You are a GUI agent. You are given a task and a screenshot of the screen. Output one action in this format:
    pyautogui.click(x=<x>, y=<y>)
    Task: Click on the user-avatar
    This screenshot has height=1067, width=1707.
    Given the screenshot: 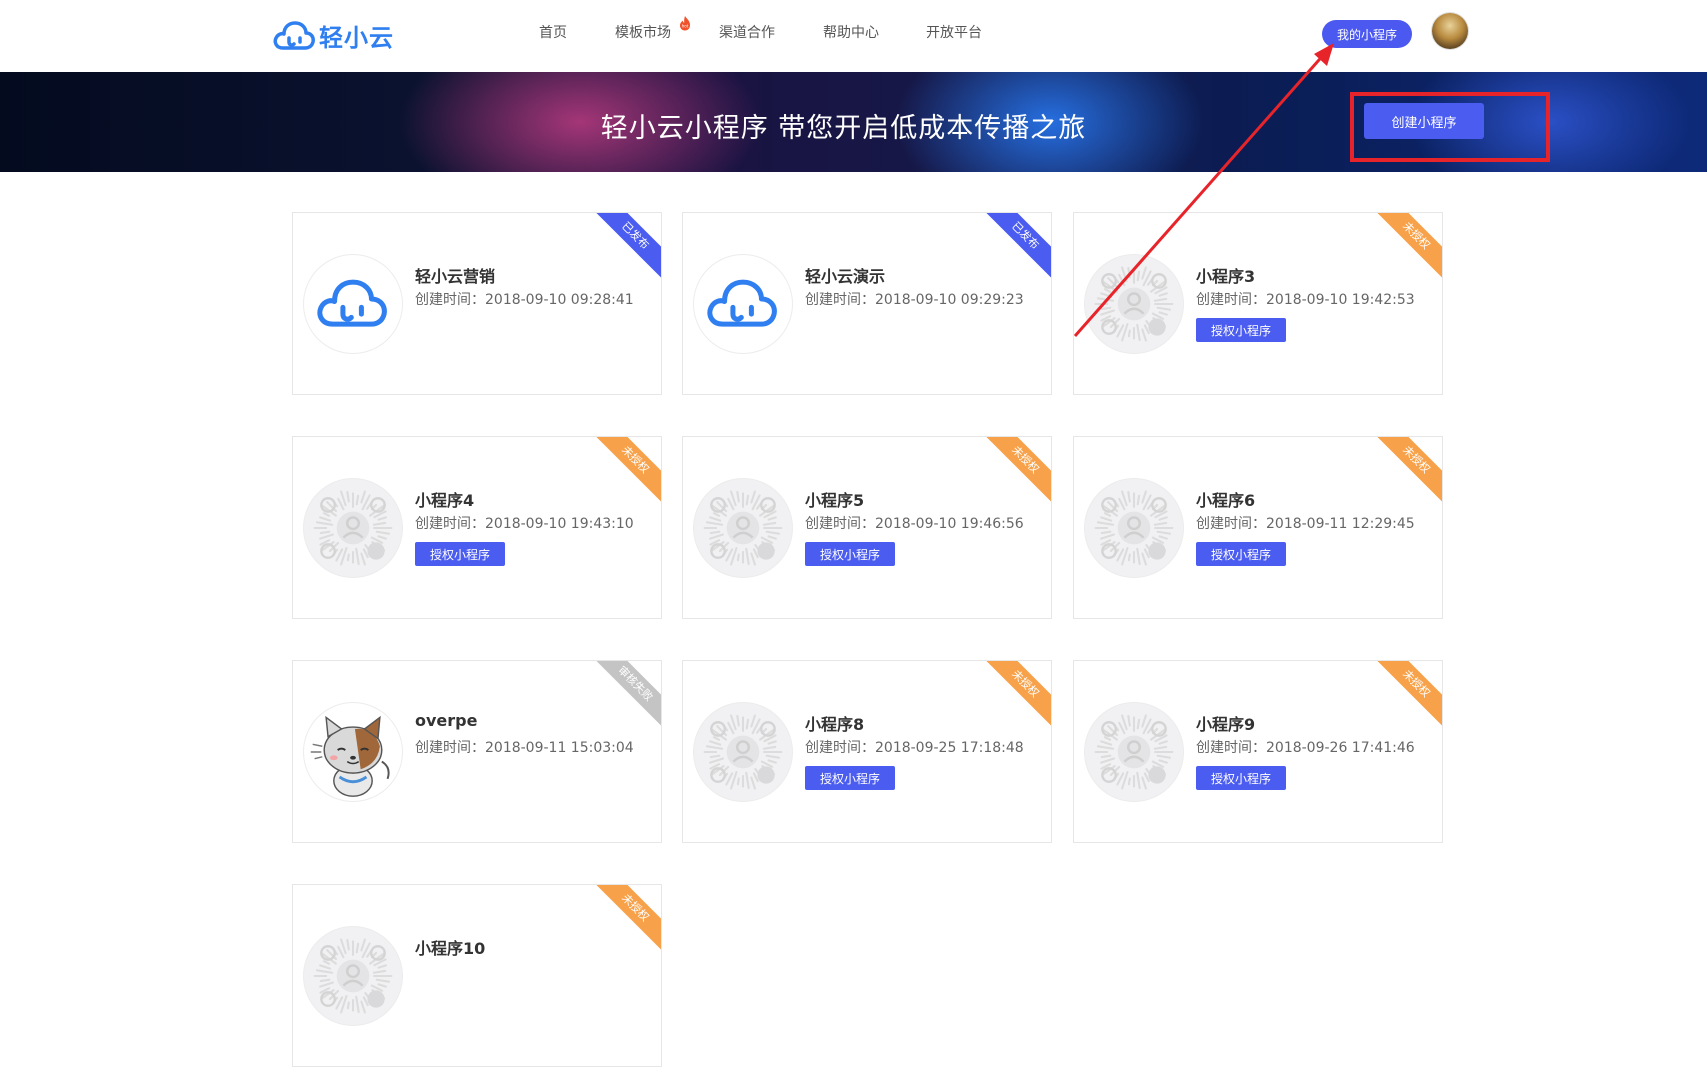 What is the action you would take?
    pyautogui.click(x=1450, y=31)
    